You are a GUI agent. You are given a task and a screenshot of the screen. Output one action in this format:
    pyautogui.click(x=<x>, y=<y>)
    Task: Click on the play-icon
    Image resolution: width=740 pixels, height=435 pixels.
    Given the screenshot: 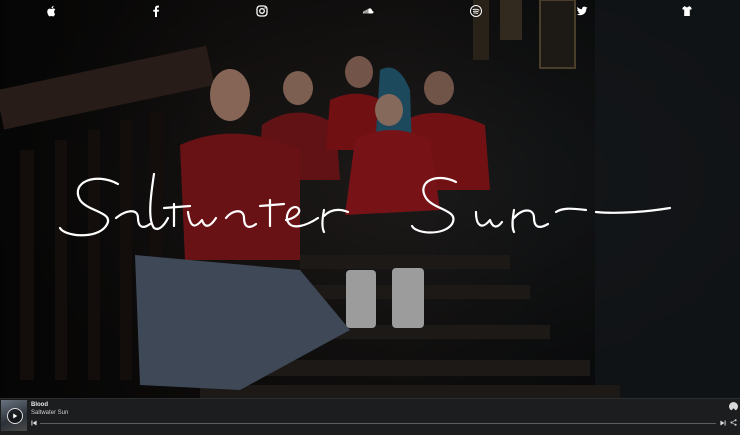 What is the action you would take?
    pyautogui.click(x=15, y=416)
    